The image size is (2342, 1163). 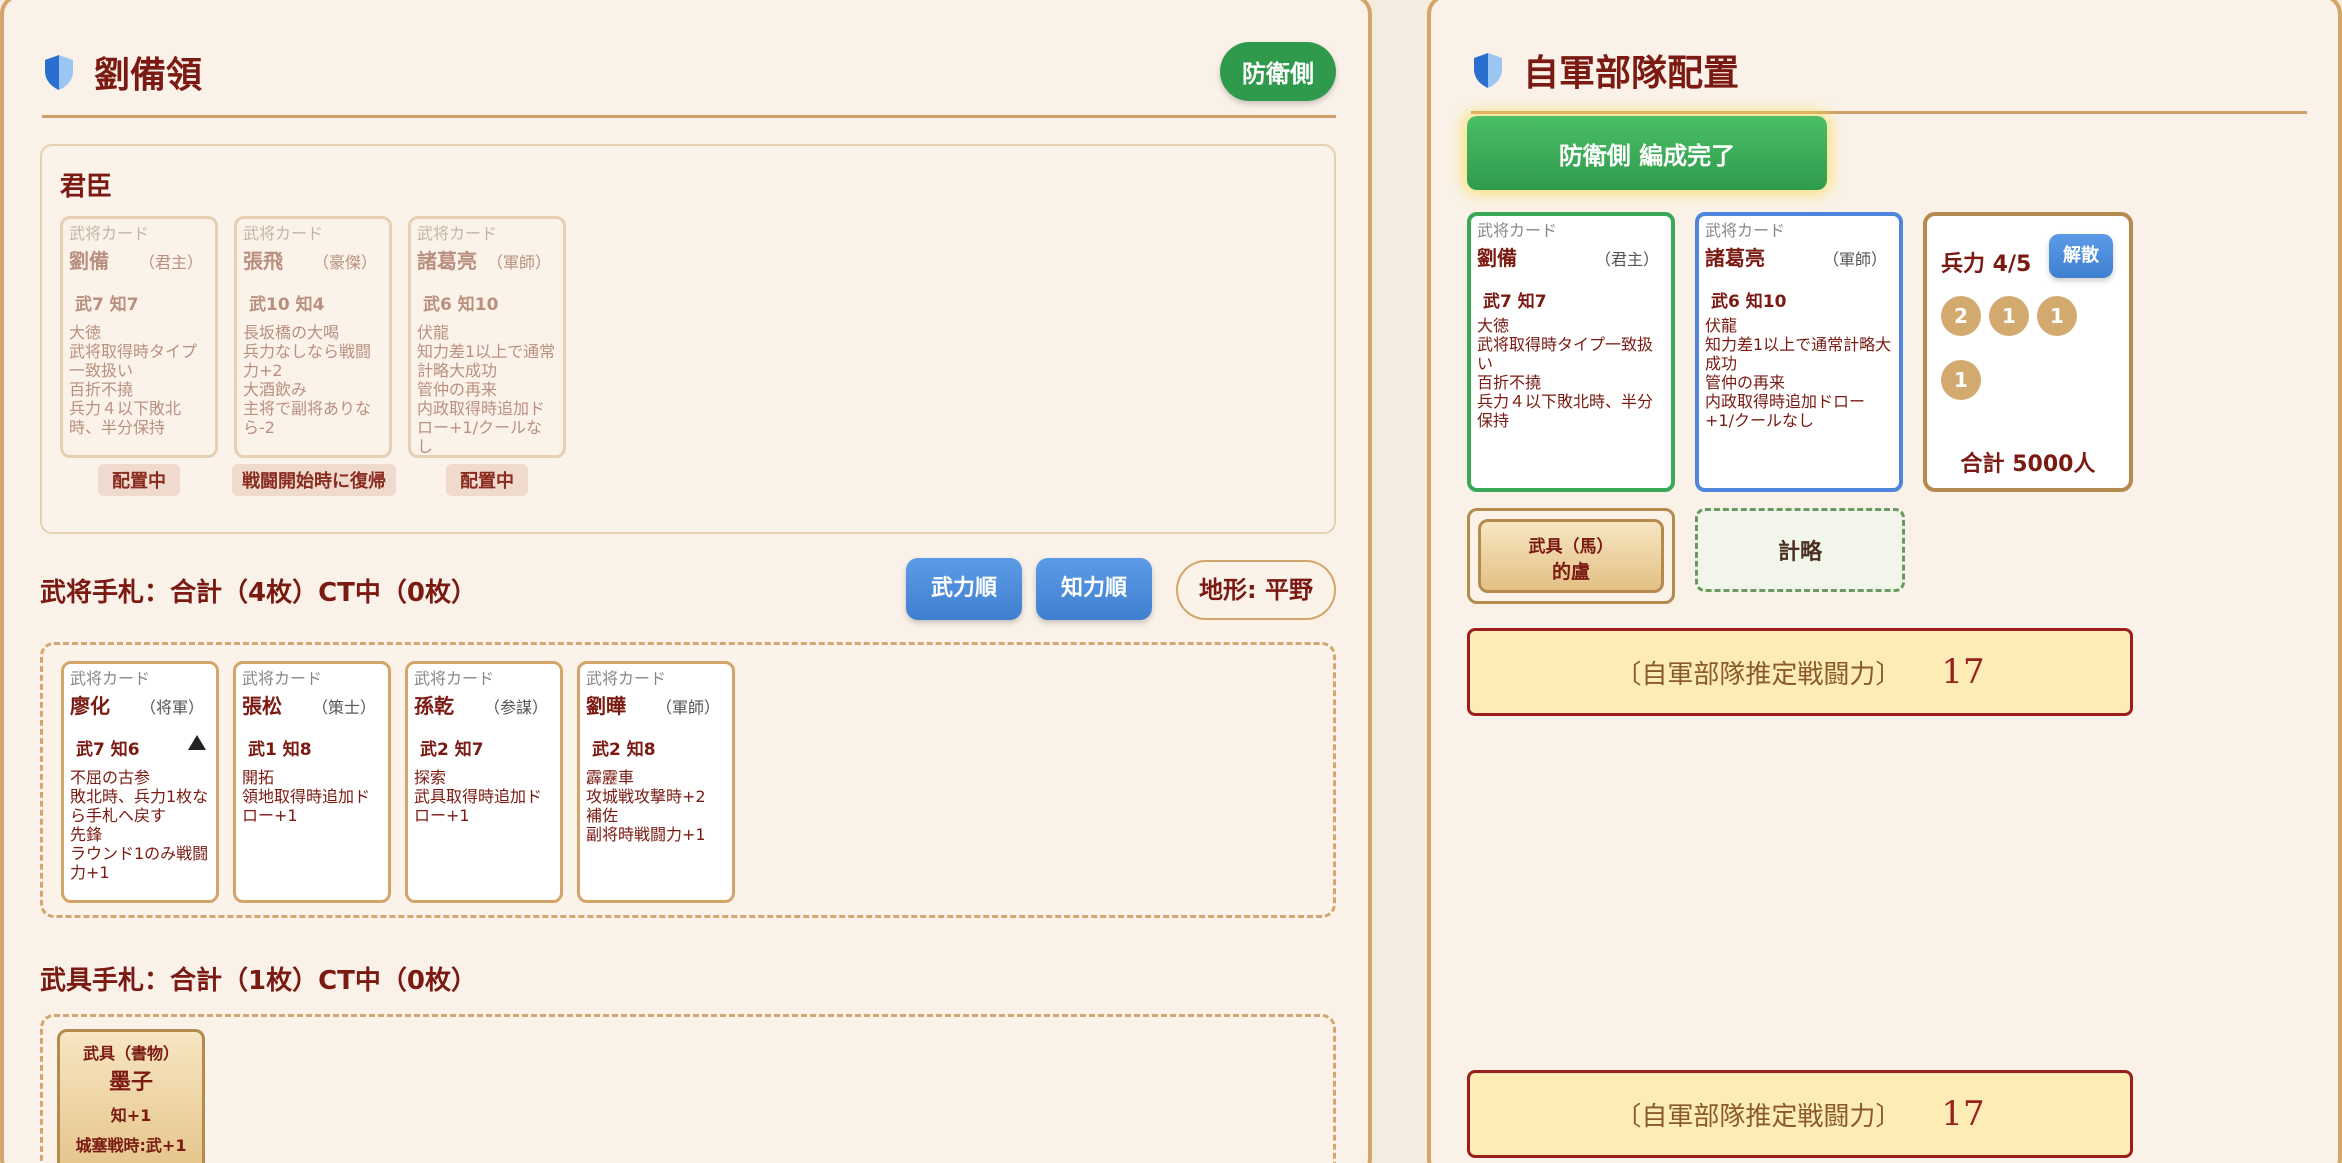 What do you see at coordinates (646, 806) in the screenshot?
I see `general-skills: 霹靂車 攻城戦攻撃時+2 補佐 副将時戦闘力+1` at bounding box center [646, 806].